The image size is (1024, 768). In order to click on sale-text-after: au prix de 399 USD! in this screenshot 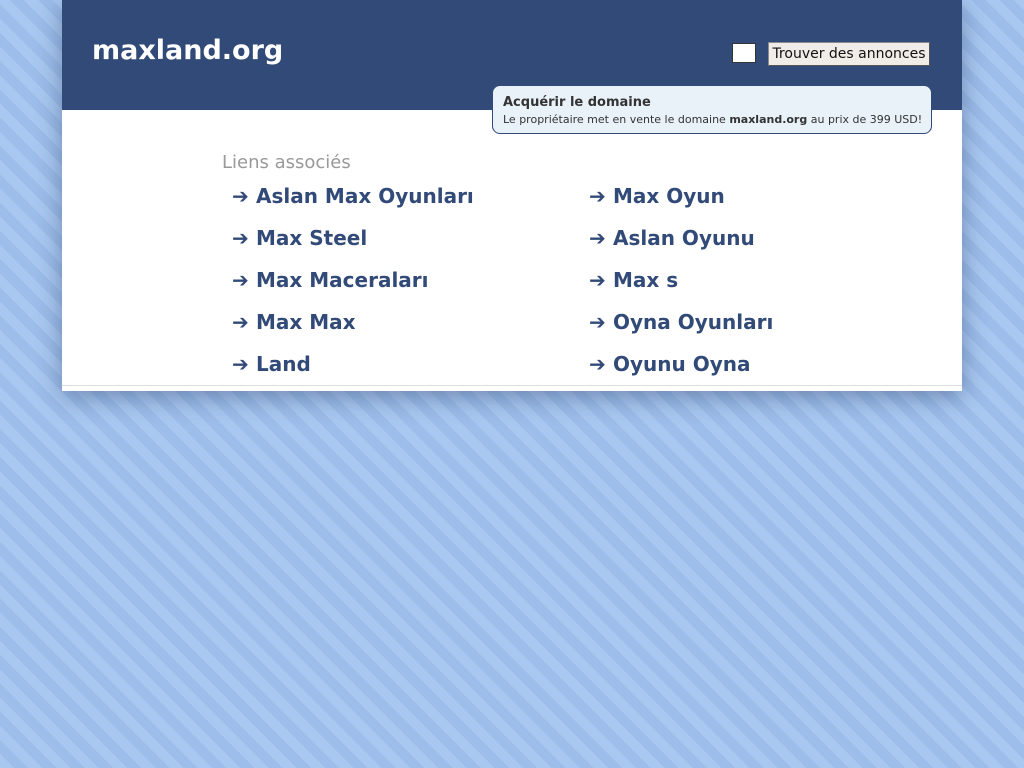, I will do `click(865, 119)`.